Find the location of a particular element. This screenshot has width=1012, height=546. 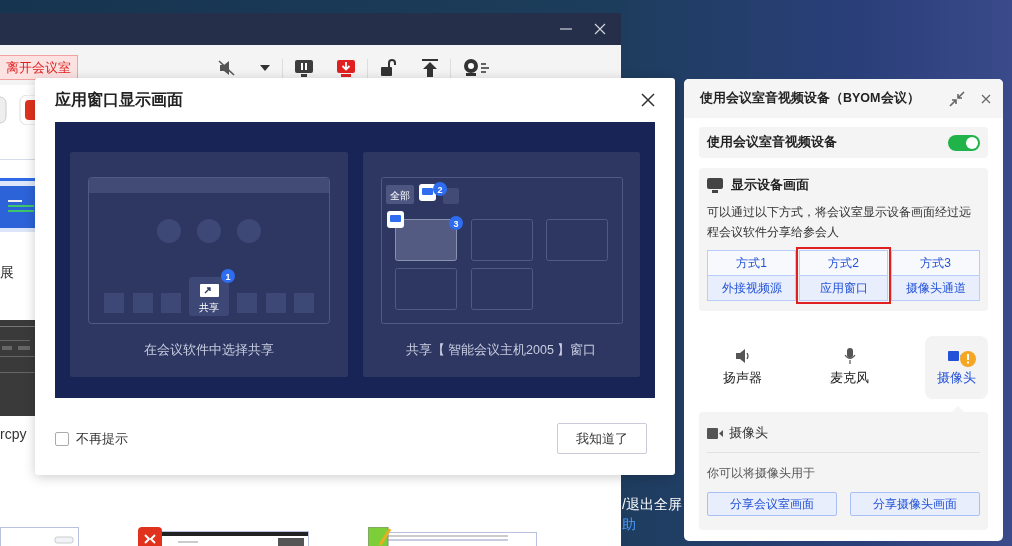

section-title: 显示设备画面 is located at coordinates (770, 185).